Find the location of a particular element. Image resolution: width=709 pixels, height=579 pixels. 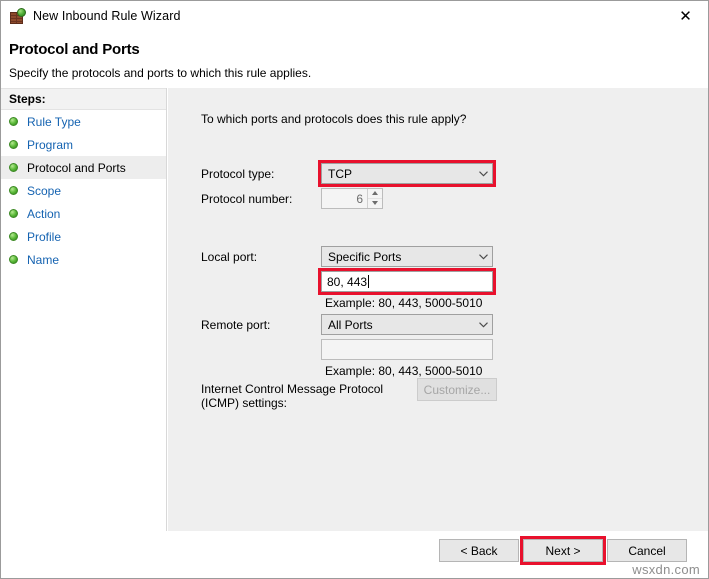

sidebar-item-action: Action is located at coordinates (83, 213).